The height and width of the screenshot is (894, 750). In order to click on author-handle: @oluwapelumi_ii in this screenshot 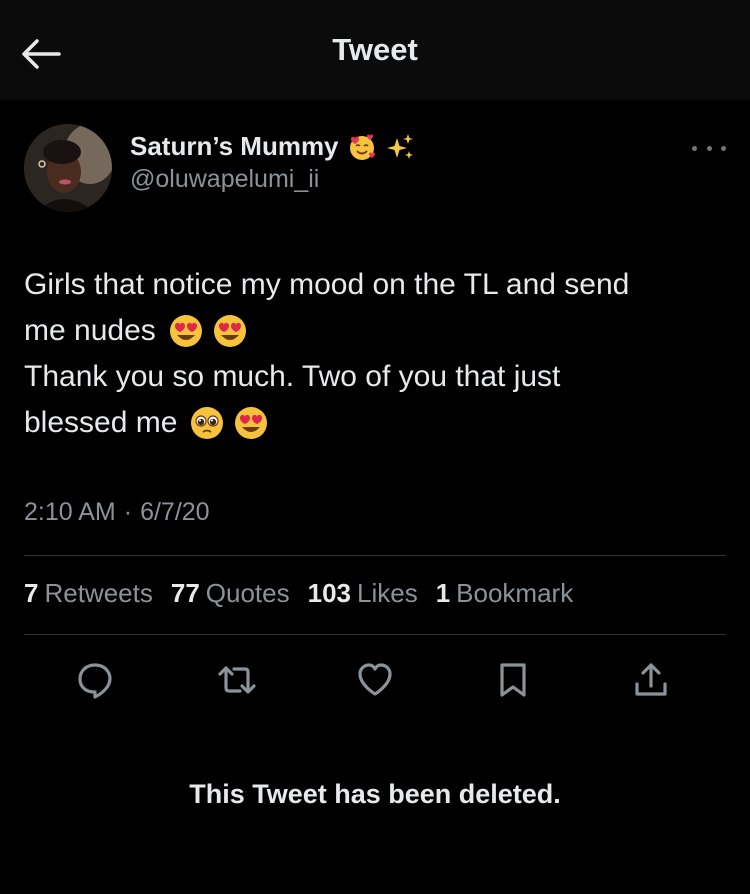, I will do `click(224, 179)`.